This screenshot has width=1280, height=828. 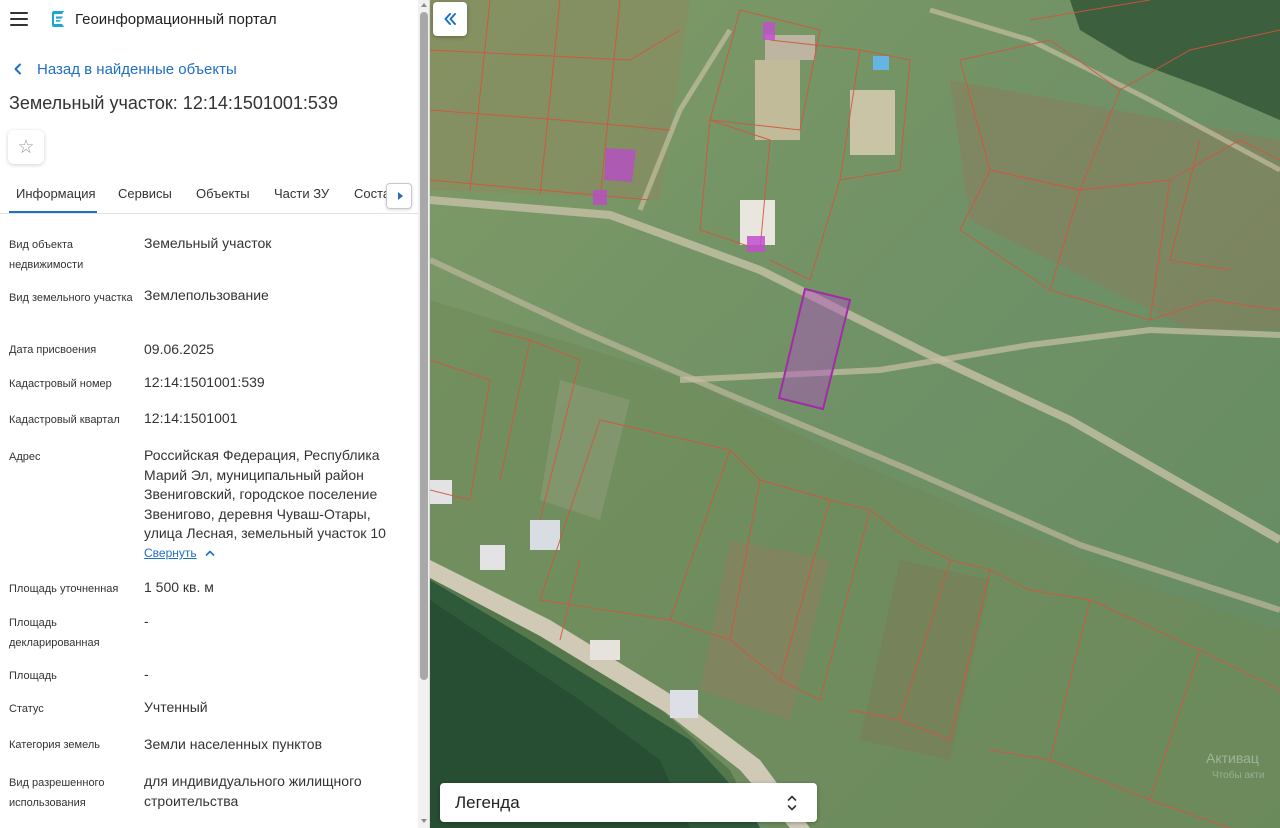 What do you see at coordinates (54, 633) in the screenshot?
I see `field-label: Площадь декларированная` at bounding box center [54, 633].